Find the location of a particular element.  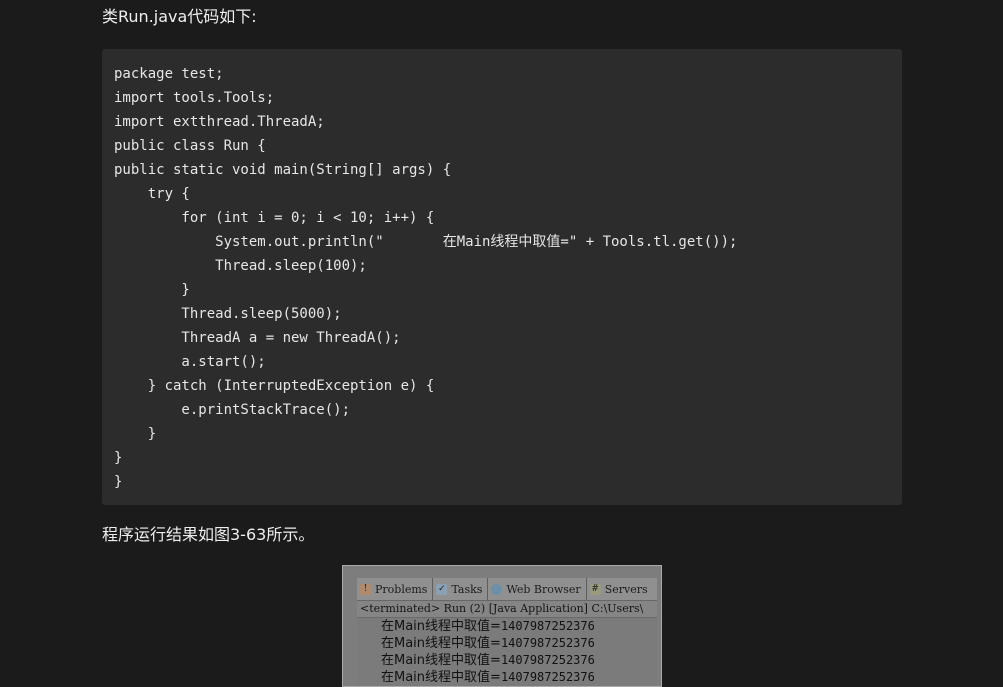

code-line: import extthread.ThreadA; is located at coordinates (219, 122).